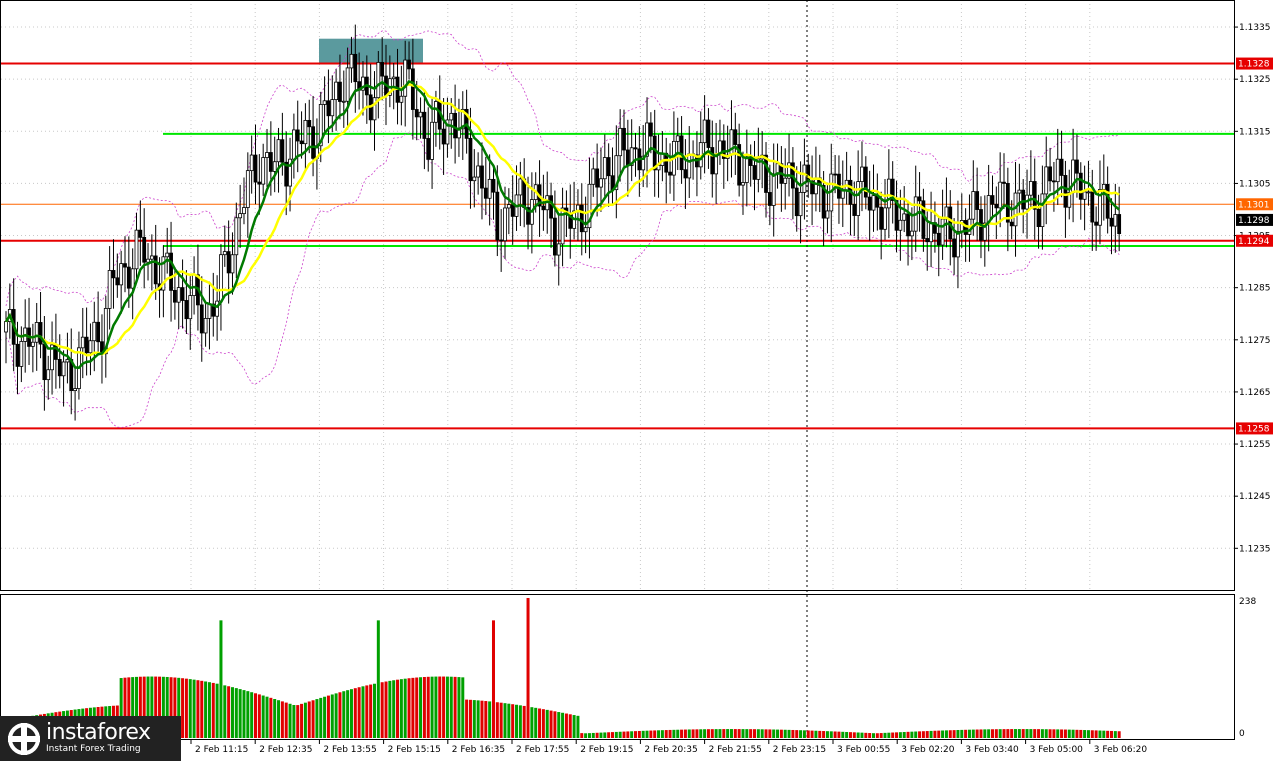 Image resolution: width=1276 pixels, height=761 pixels. Describe the element at coordinates (1254, 205) in the screenshot. I see `level-tag-label: 1.1301` at that location.